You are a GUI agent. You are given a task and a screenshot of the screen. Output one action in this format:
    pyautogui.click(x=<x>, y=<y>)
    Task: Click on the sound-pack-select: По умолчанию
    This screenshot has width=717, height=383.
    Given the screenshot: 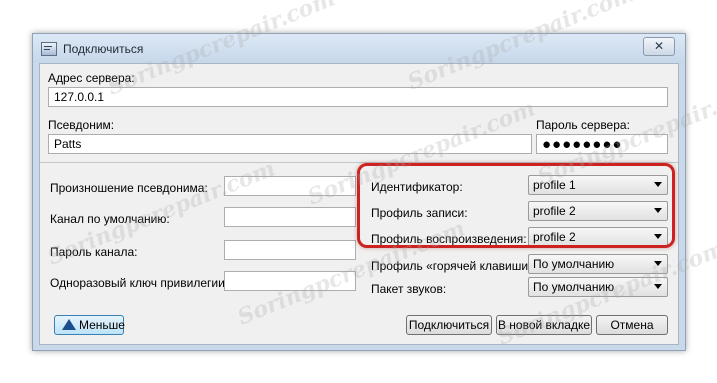 What is the action you would take?
    pyautogui.click(x=598, y=287)
    